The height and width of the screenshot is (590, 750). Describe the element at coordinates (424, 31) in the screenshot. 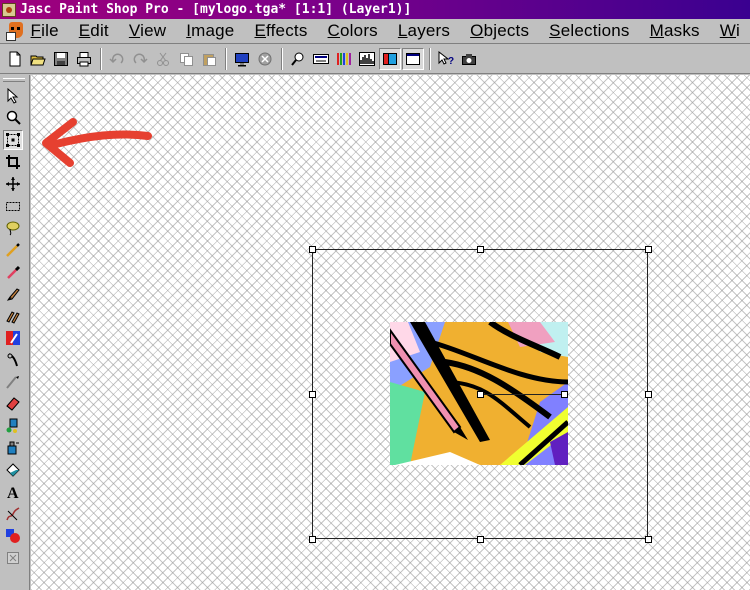

I see `menu-layers: Layers` at that location.